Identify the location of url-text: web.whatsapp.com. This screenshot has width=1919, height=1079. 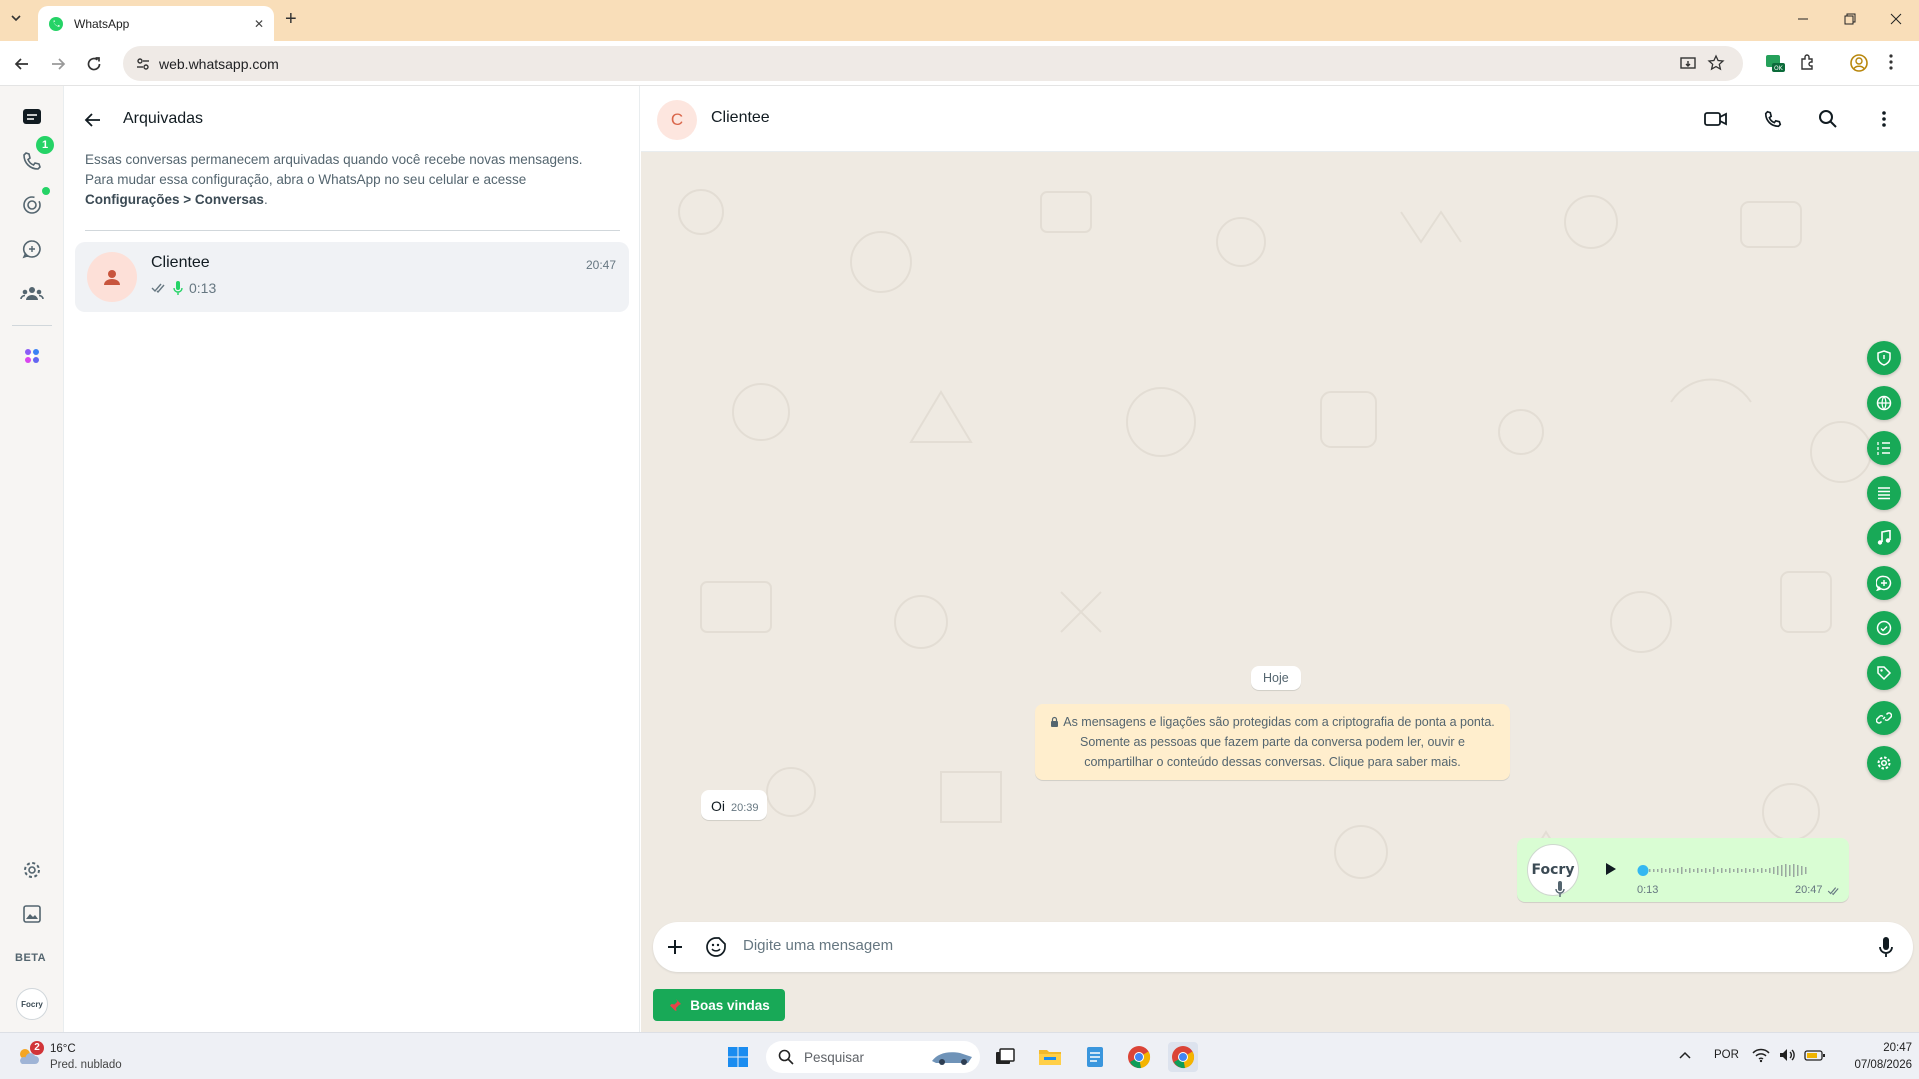
(219, 63).